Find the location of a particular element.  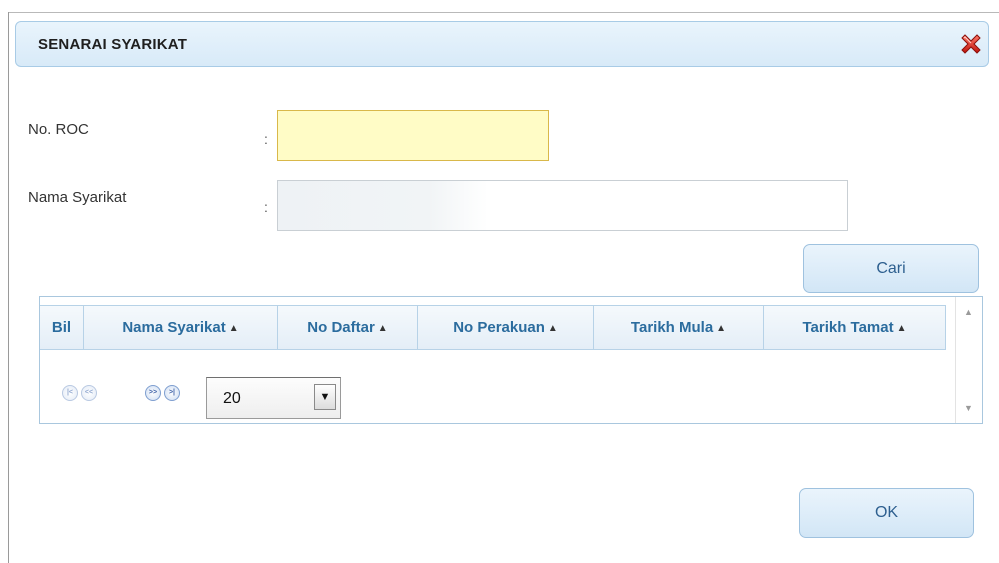

scroll-up-icon: ▲ is located at coordinates (968, 312).